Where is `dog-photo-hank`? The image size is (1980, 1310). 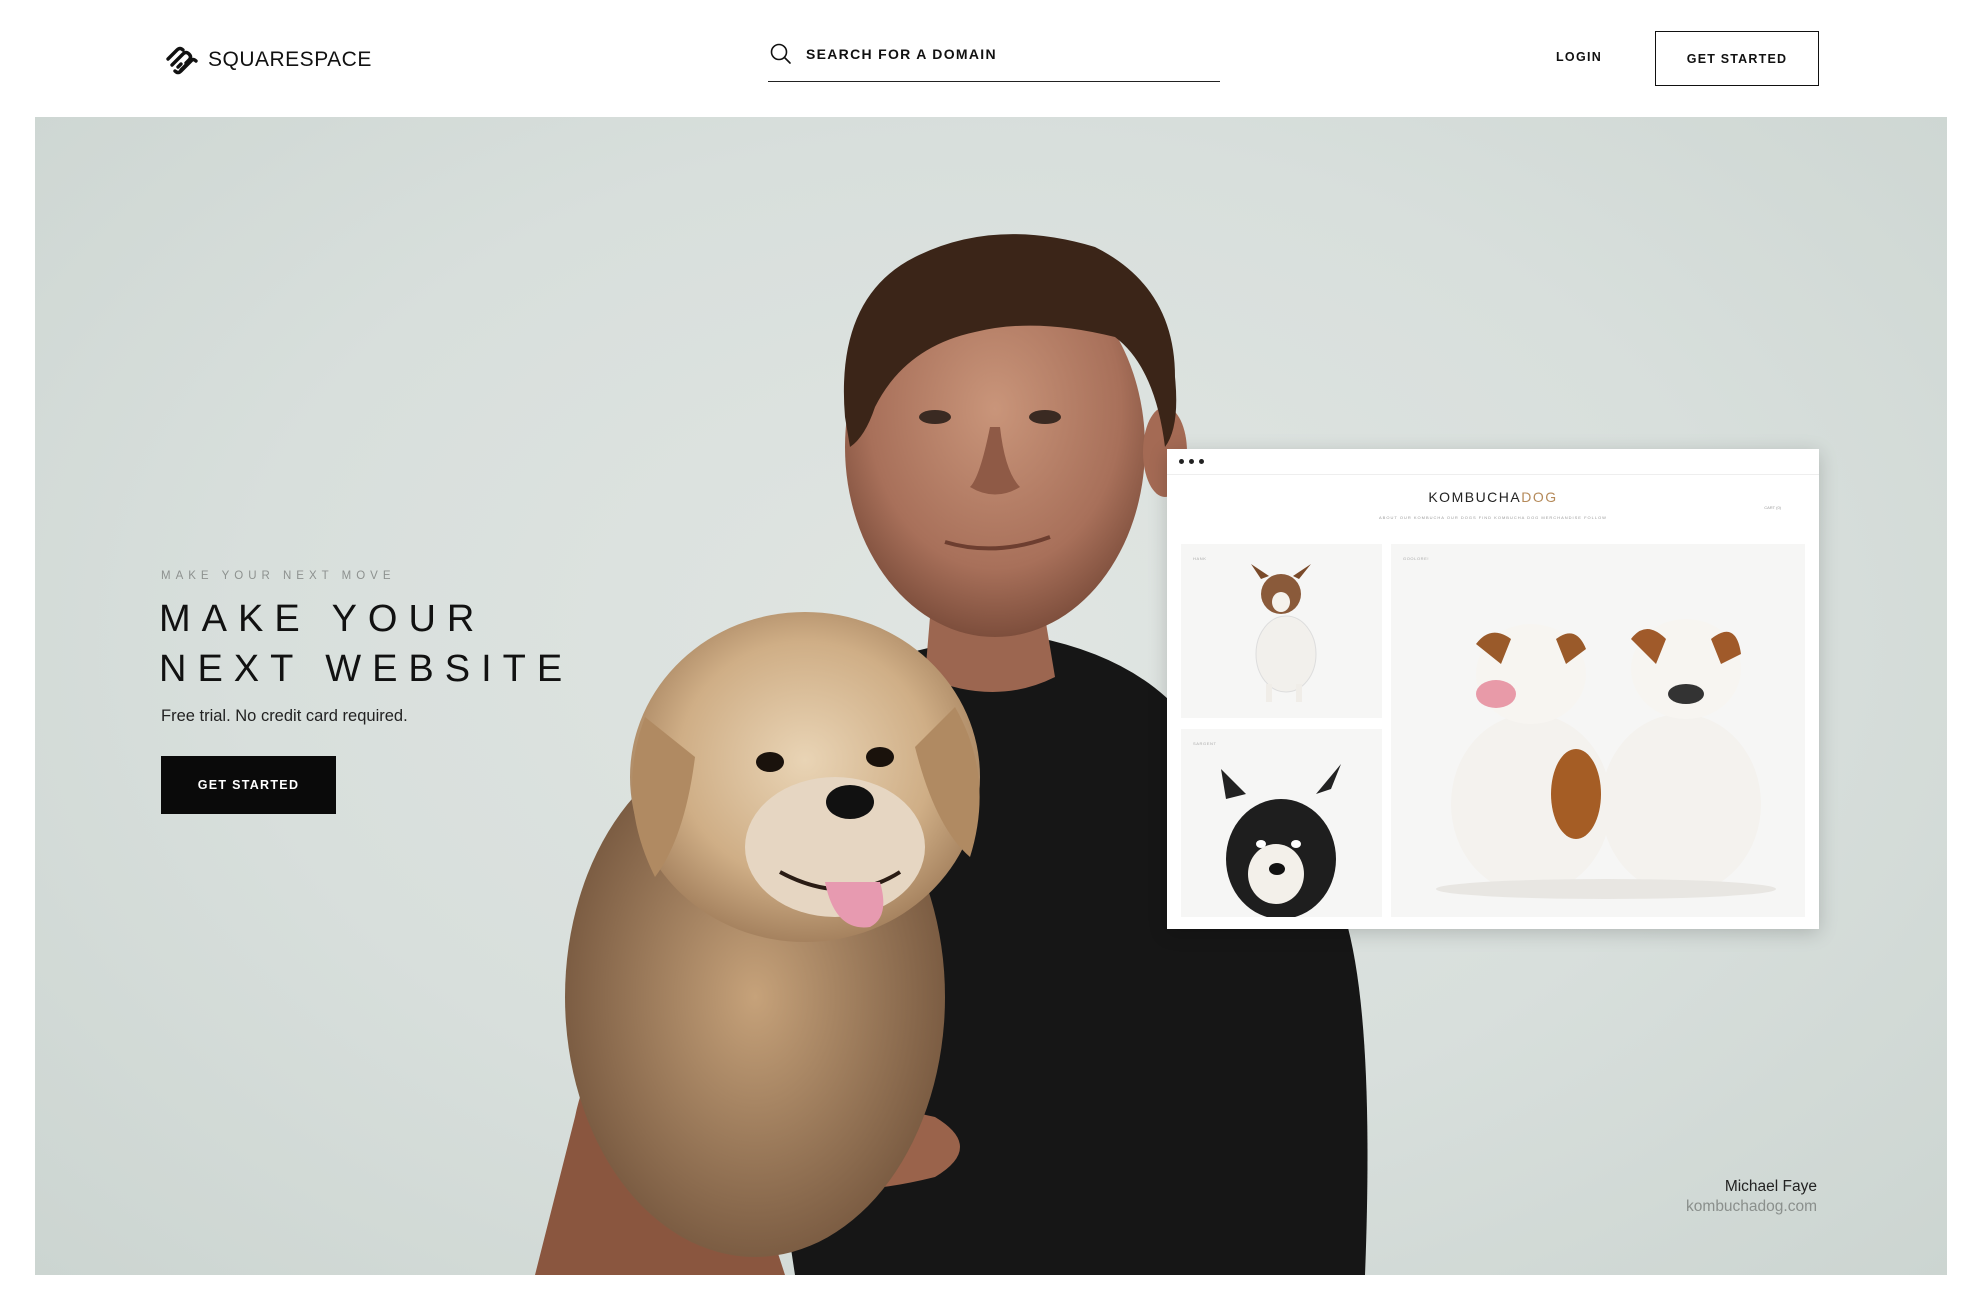
dog-photo-hank is located at coordinates (1284, 633).